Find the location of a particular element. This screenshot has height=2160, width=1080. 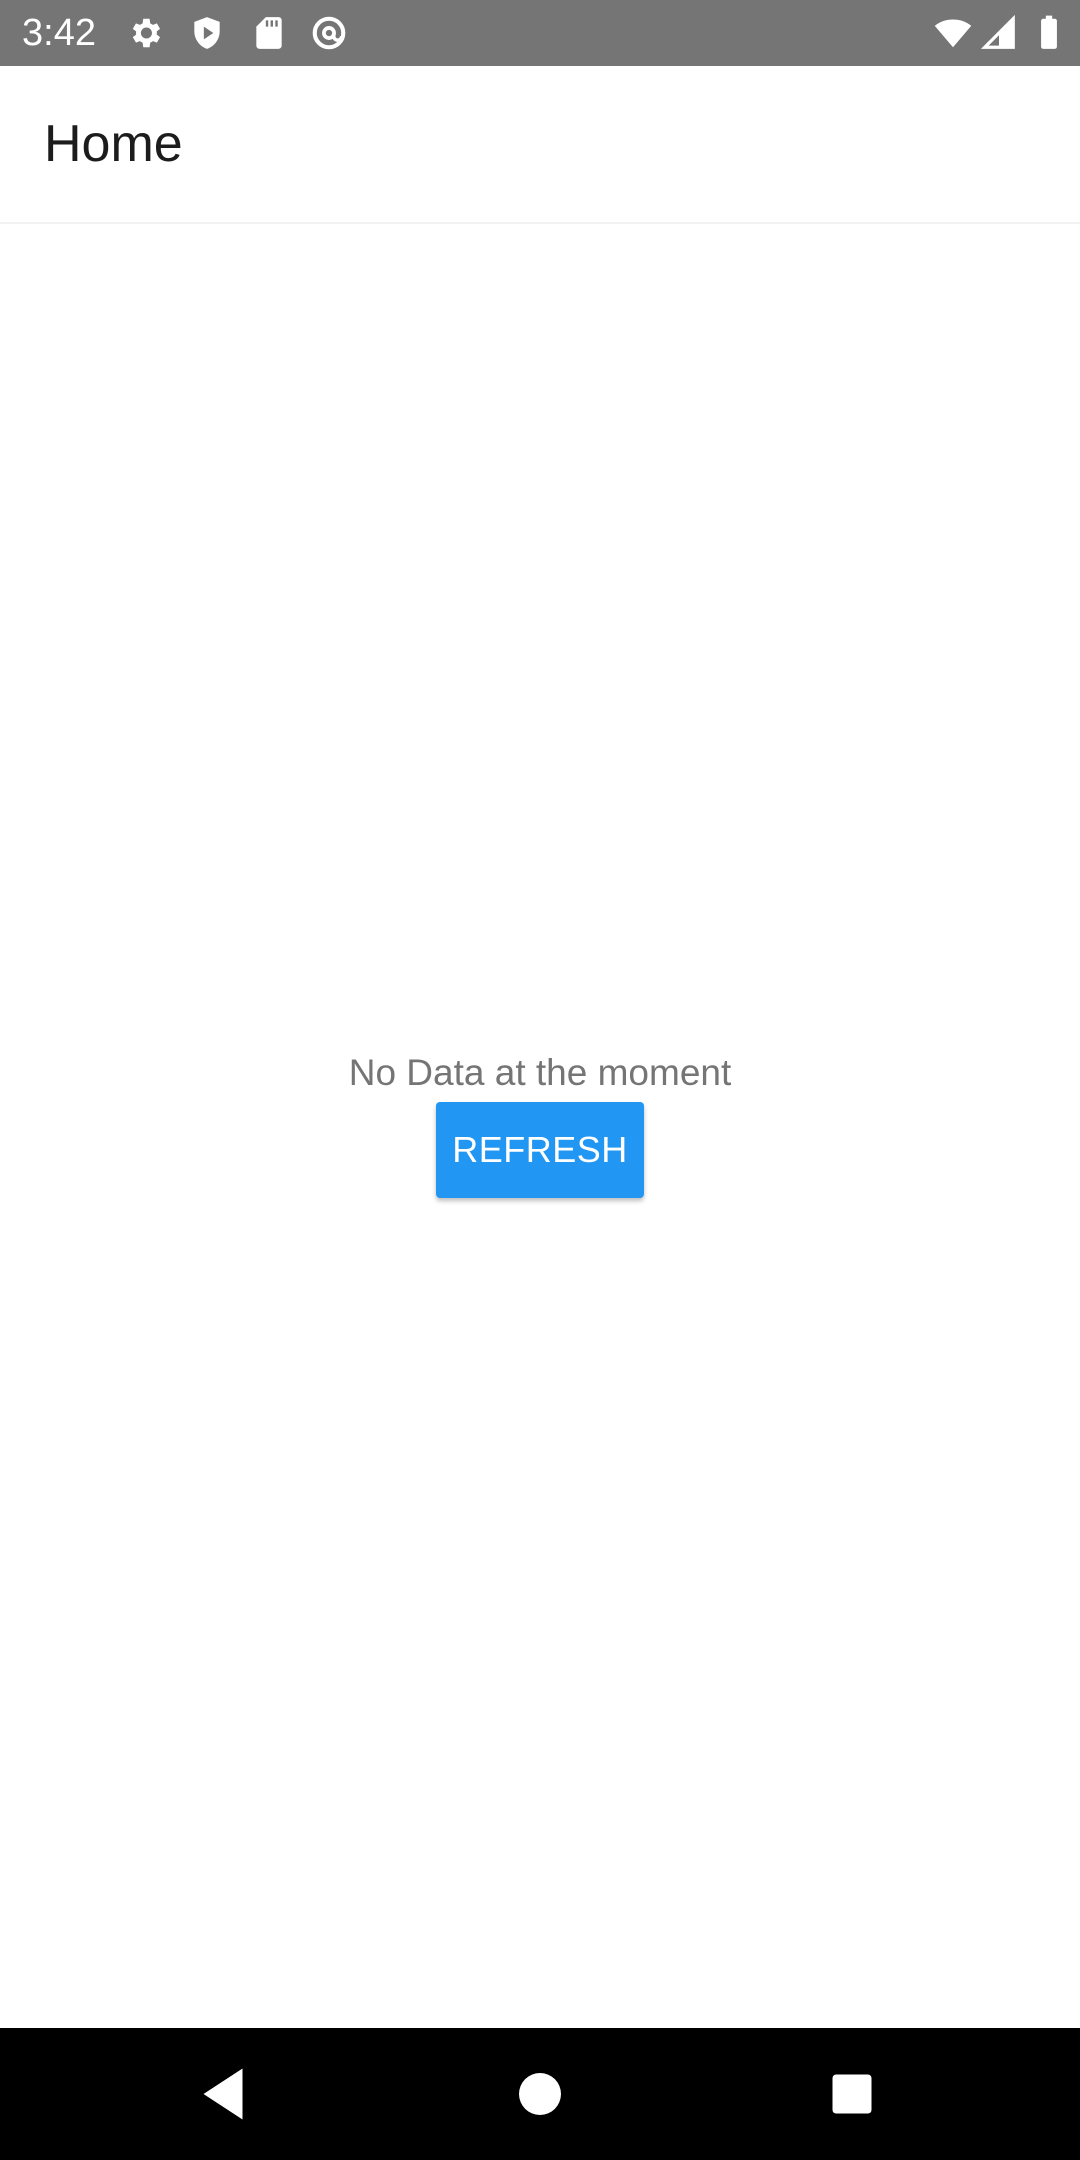

page-title: Home is located at coordinates (113, 144).